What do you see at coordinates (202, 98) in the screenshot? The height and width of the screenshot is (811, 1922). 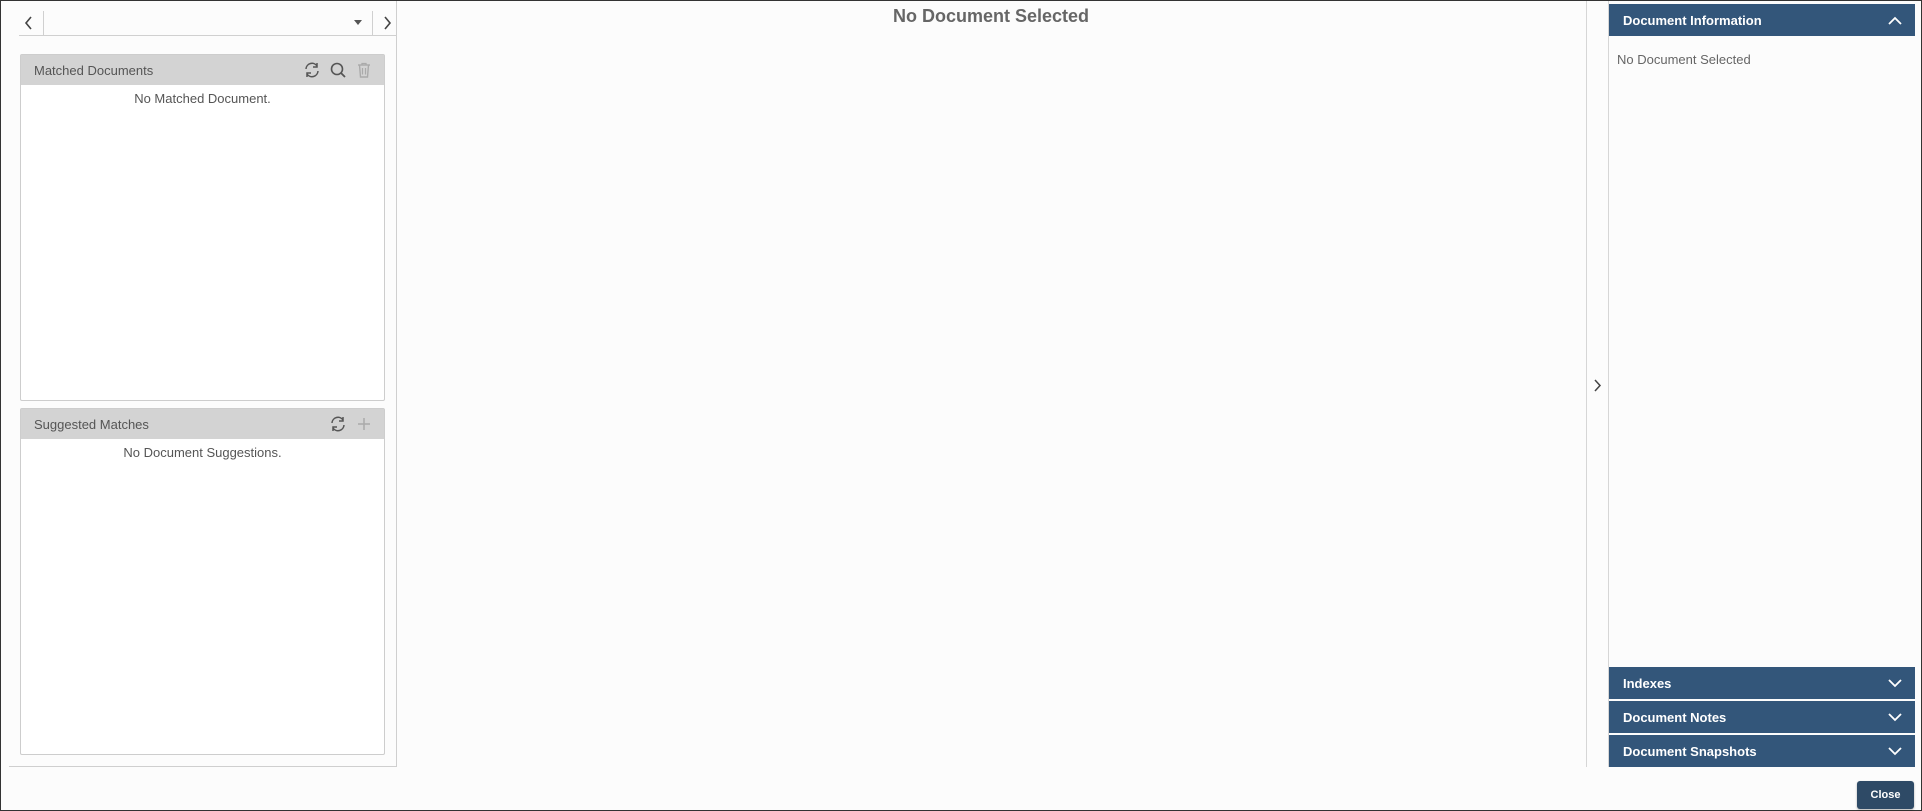 I see `matched-documents-empty: No Matched Document.` at bounding box center [202, 98].